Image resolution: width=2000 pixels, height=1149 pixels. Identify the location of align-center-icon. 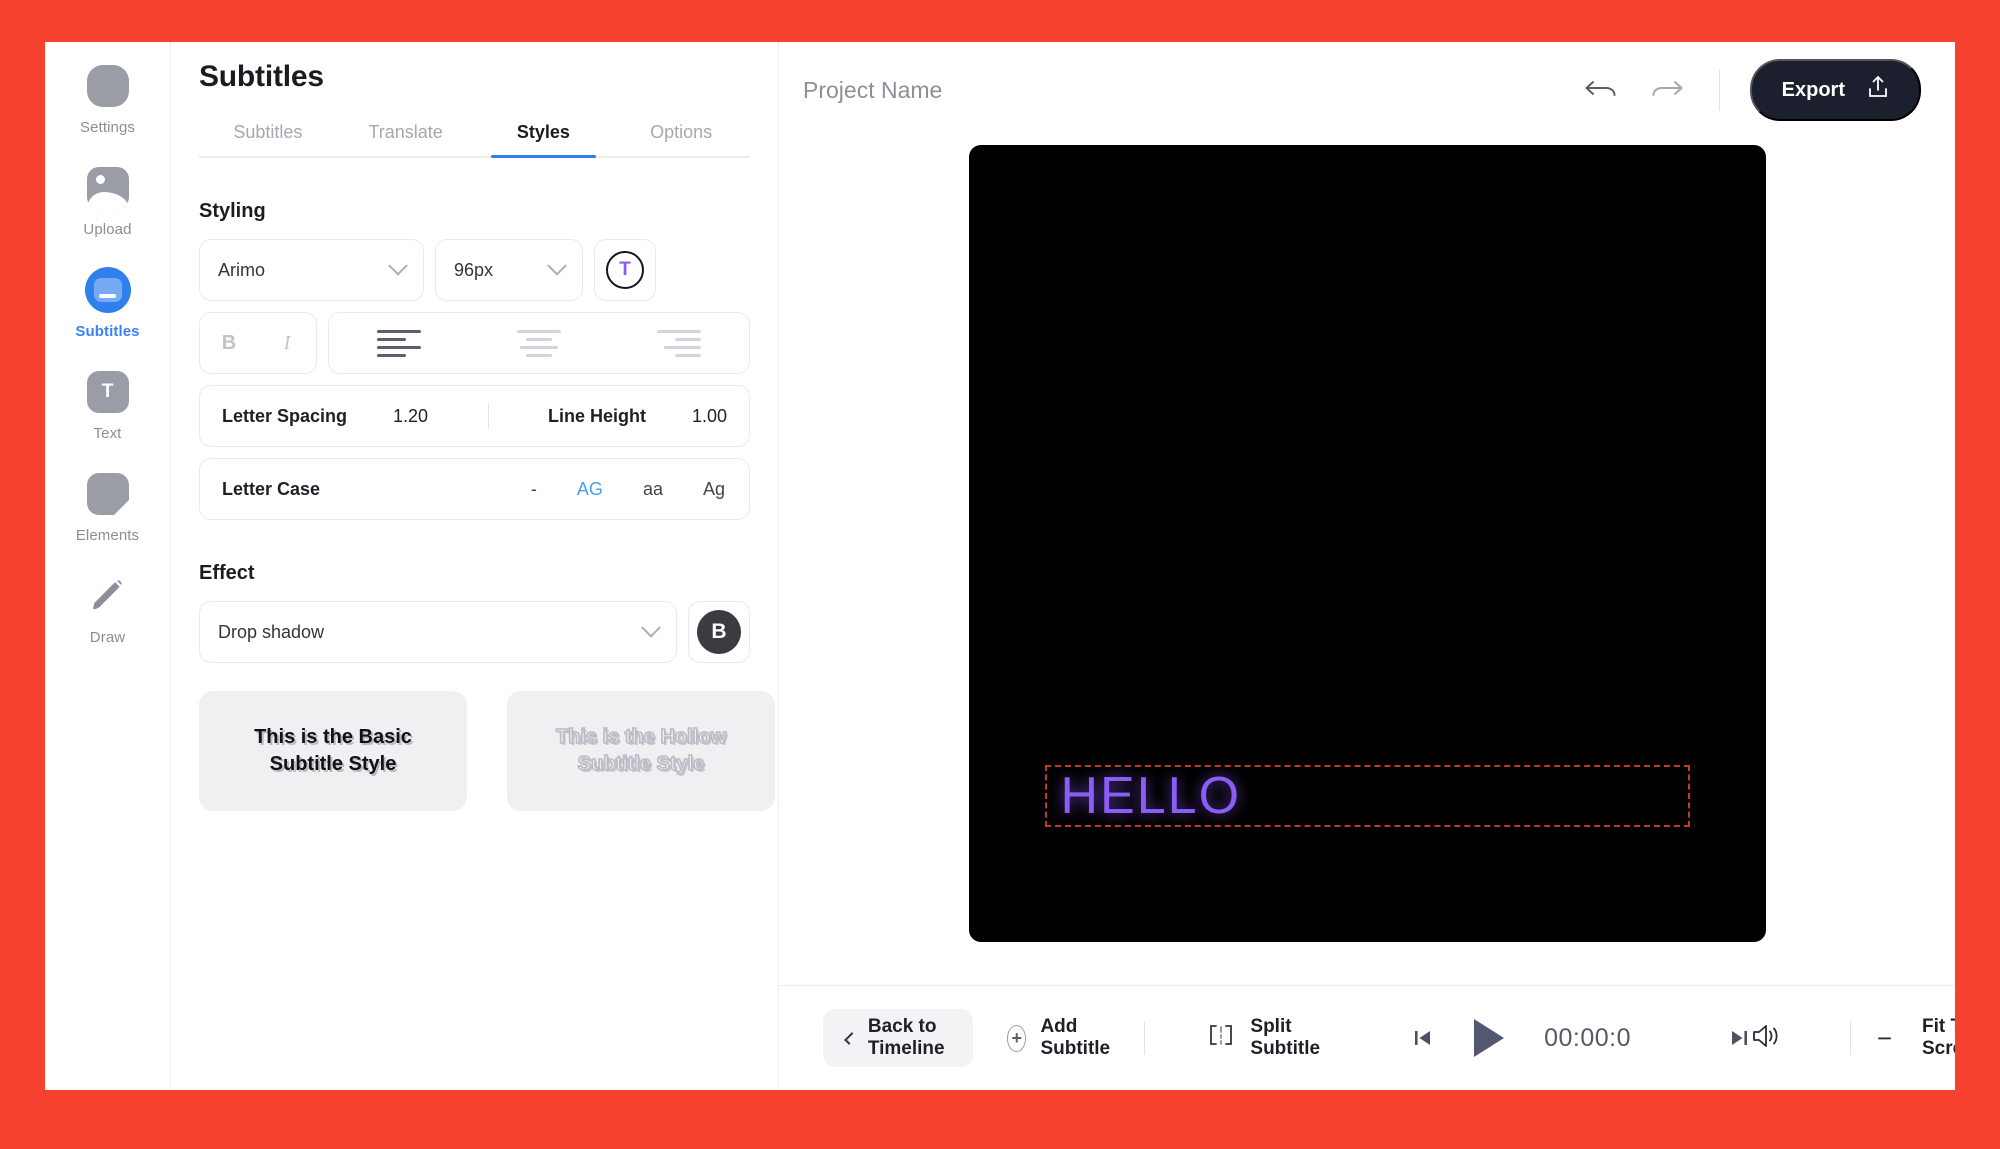
(539, 343).